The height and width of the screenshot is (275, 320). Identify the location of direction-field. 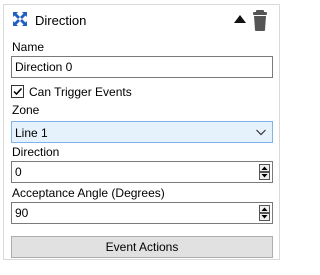
(142, 172).